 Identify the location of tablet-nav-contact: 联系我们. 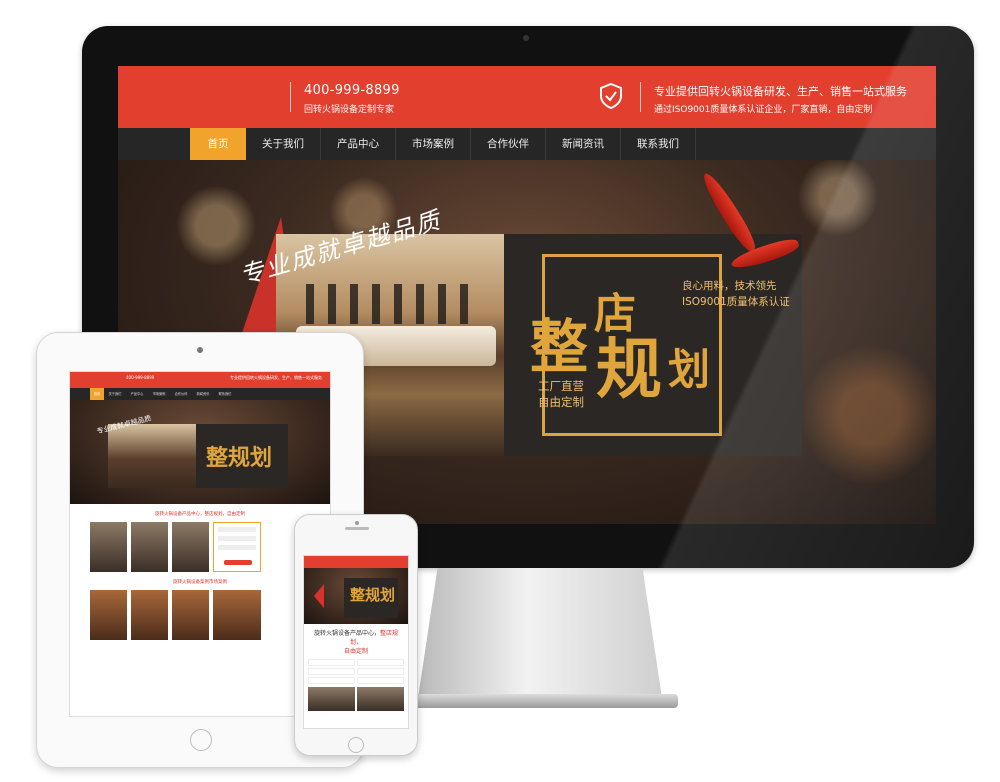
(225, 394).